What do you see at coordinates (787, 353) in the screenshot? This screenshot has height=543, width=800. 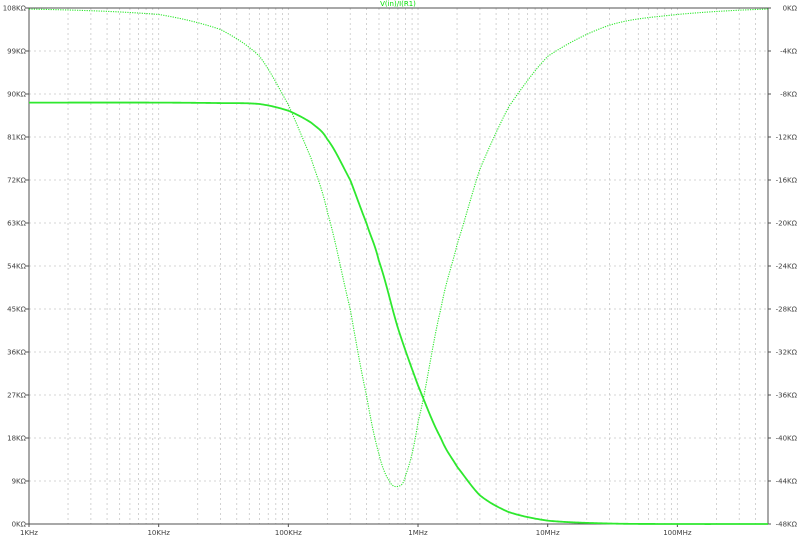 I see `right-tick-label: -32KΩ` at bounding box center [787, 353].